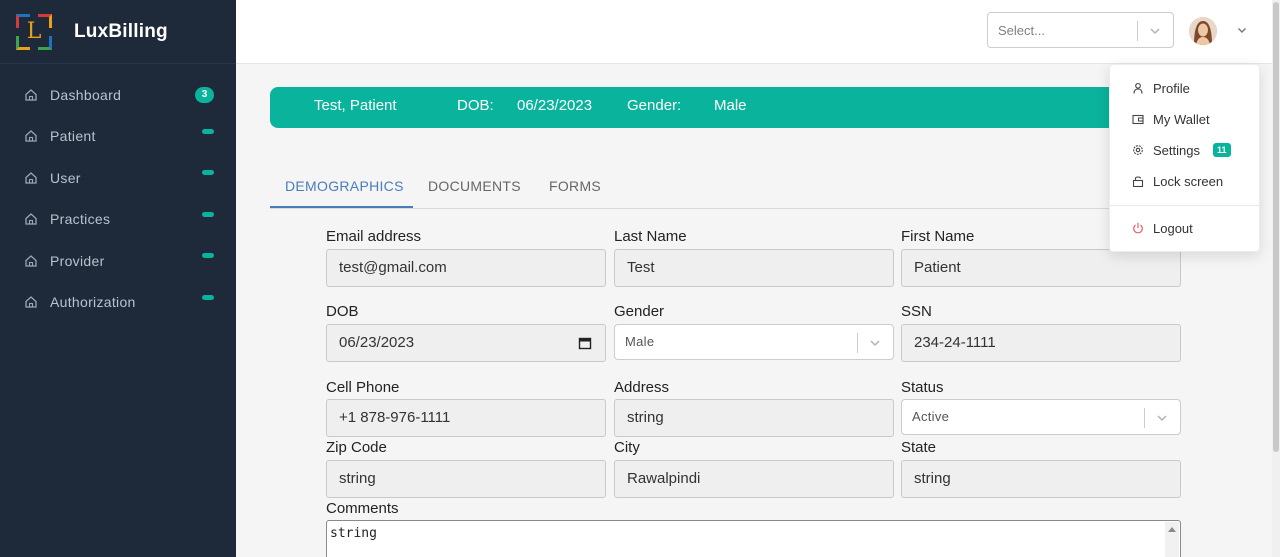  Describe the element at coordinates (466, 343) in the screenshot. I see `dob-field: 06/23/2023` at that location.